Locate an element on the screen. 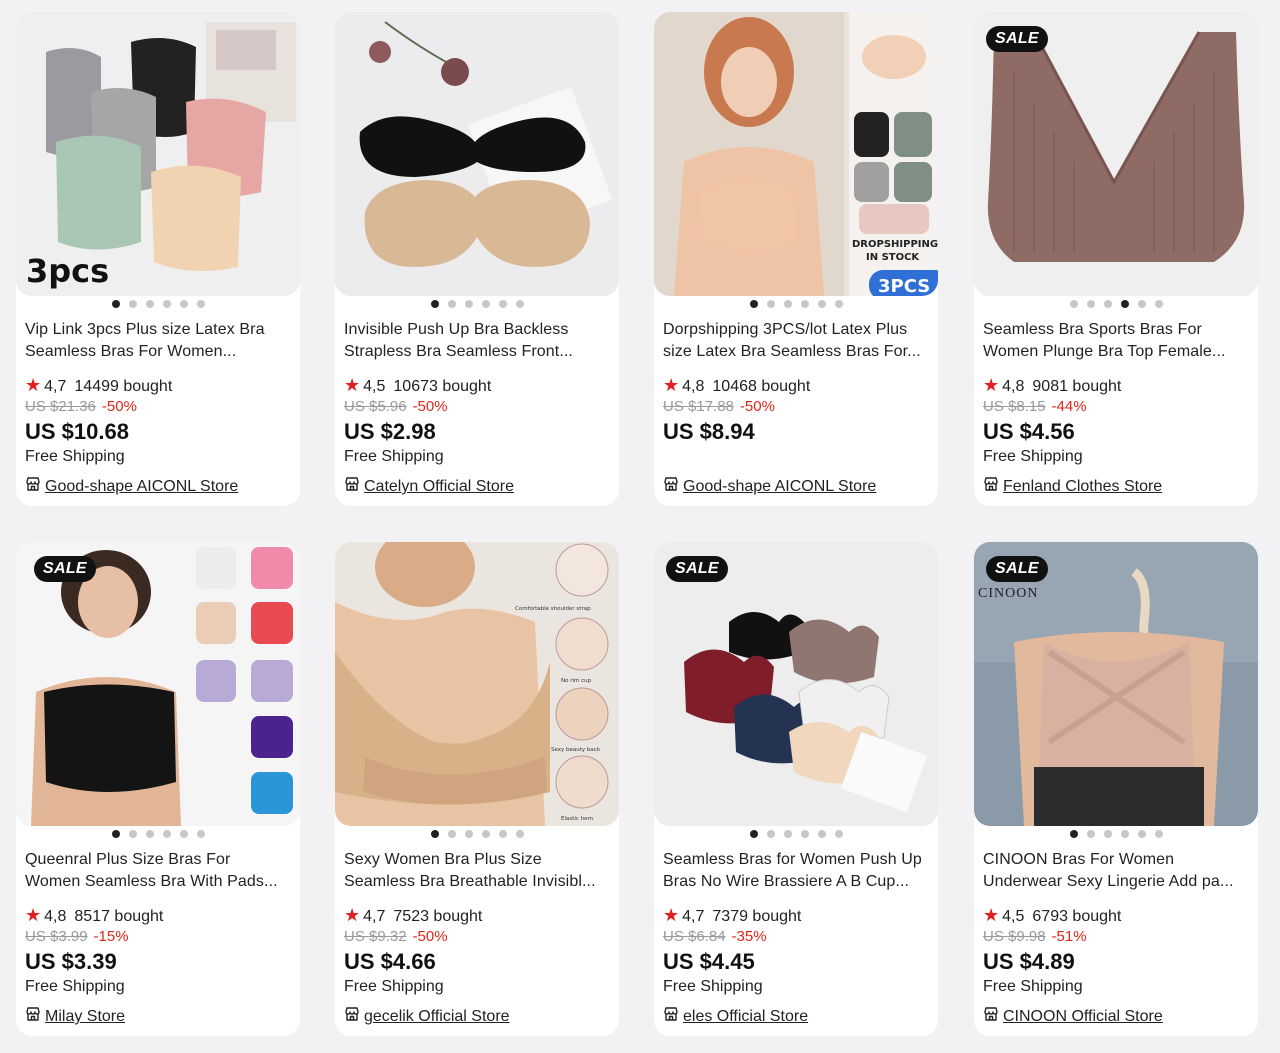  product-title-line: CINOON Bras For Women is located at coordinates (1118, 860).